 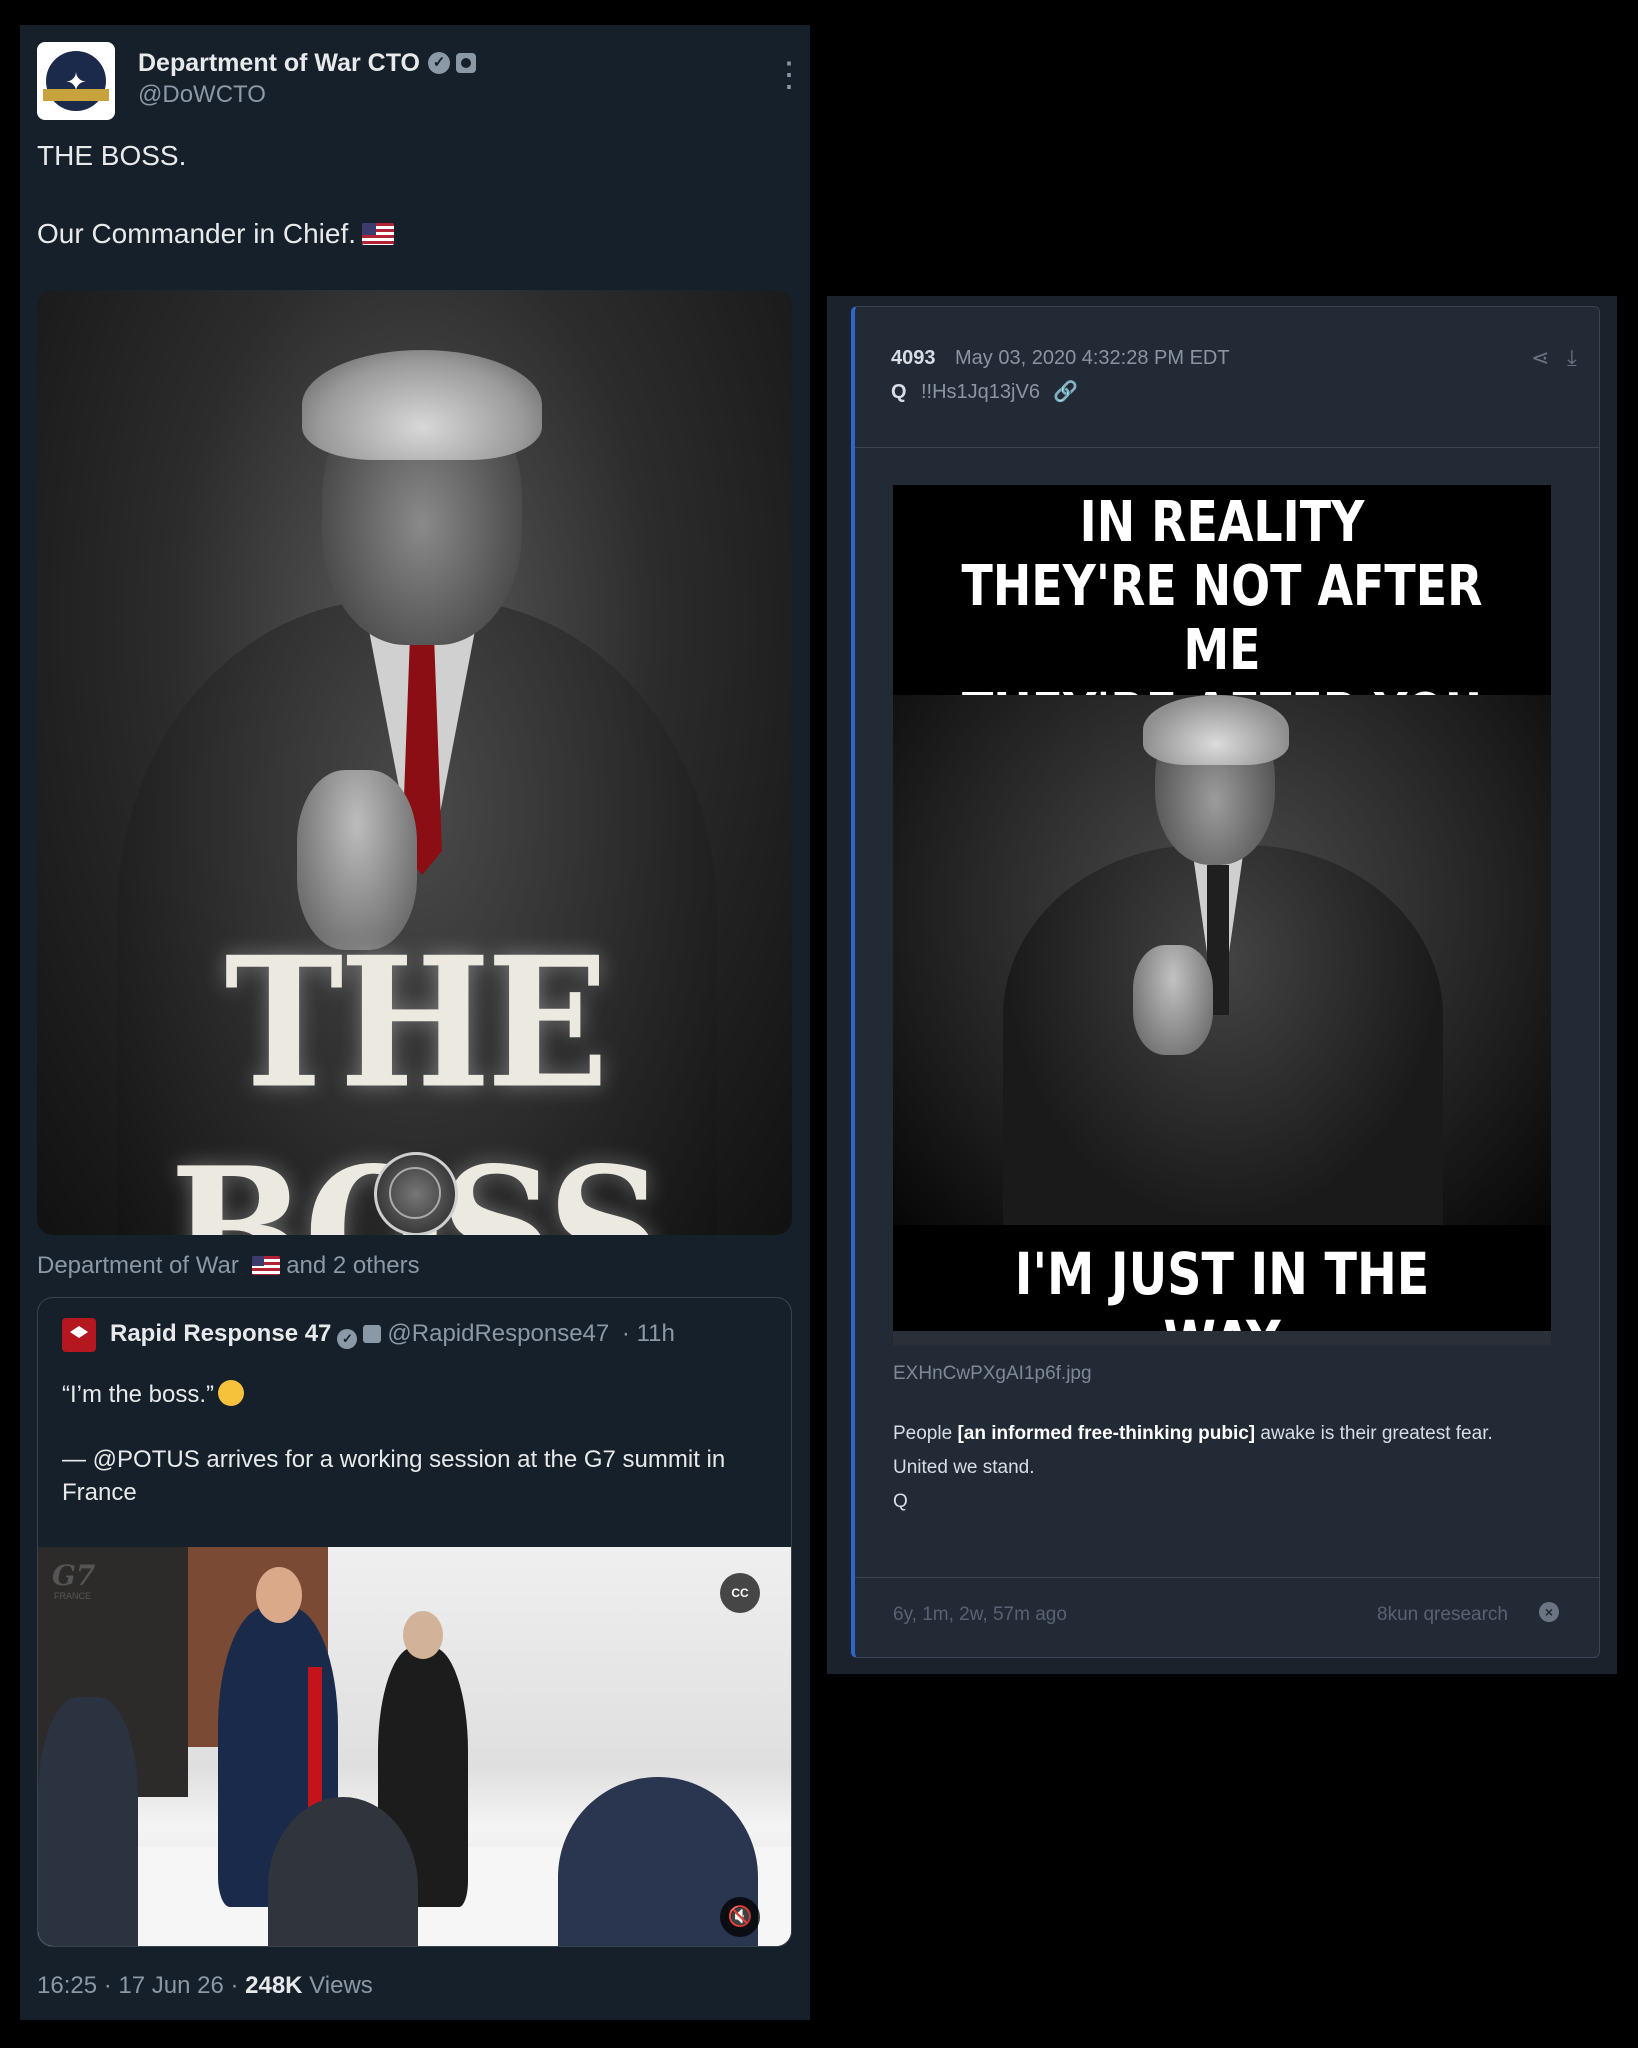 What do you see at coordinates (138, 1265) in the screenshot?
I see `liked-by-name: Department of War` at bounding box center [138, 1265].